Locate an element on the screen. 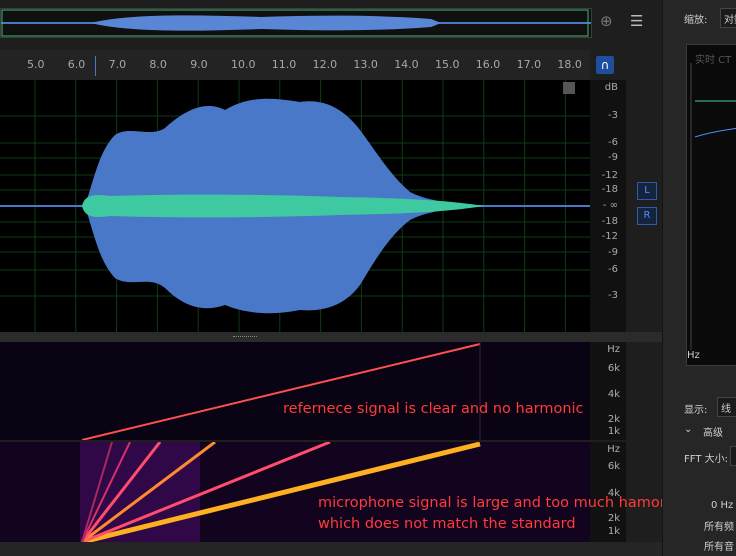 The height and width of the screenshot is (556, 736). ruler-tick-label: 13.0 is located at coordinates (365, 64).